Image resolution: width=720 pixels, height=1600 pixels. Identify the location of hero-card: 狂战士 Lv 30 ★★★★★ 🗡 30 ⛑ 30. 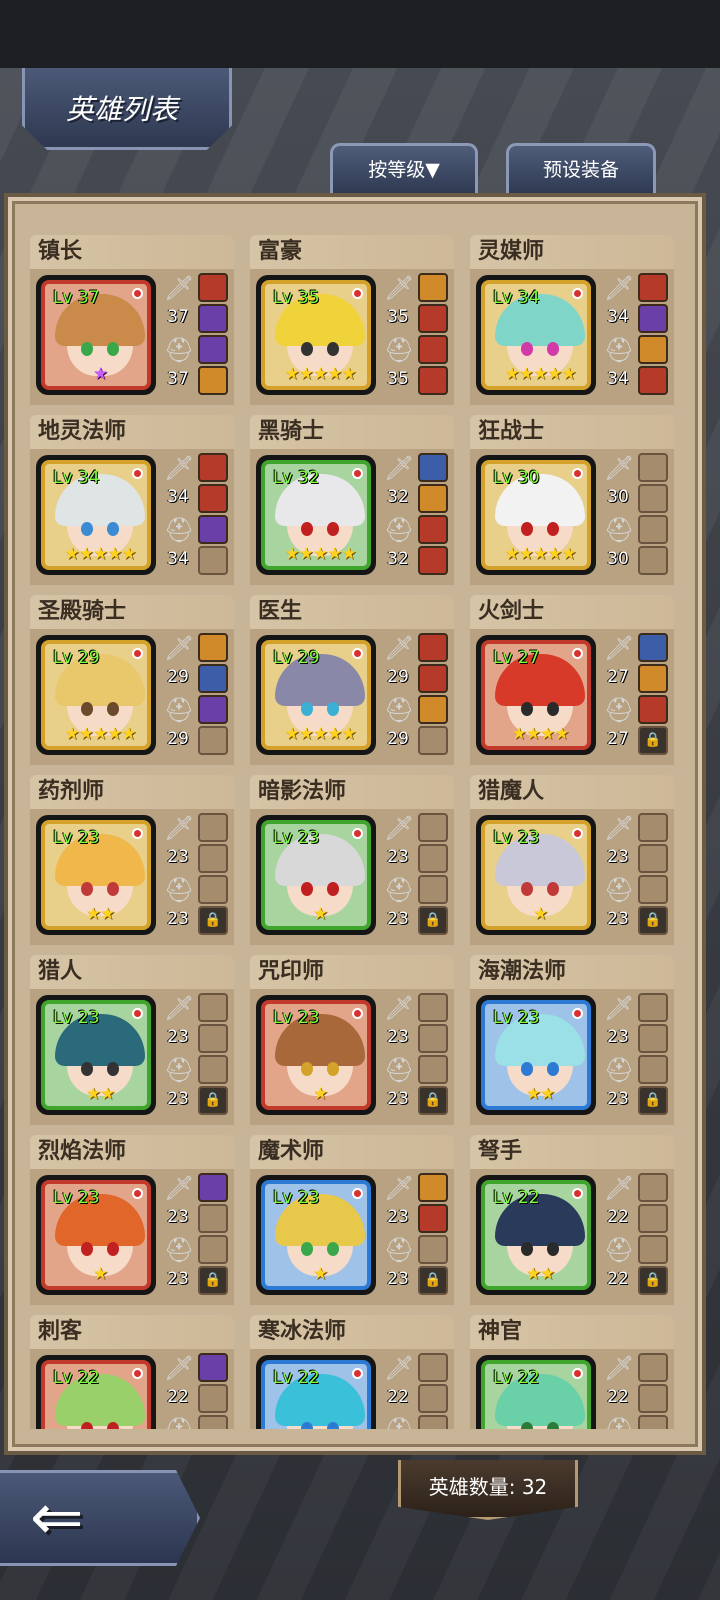
(572, 500).